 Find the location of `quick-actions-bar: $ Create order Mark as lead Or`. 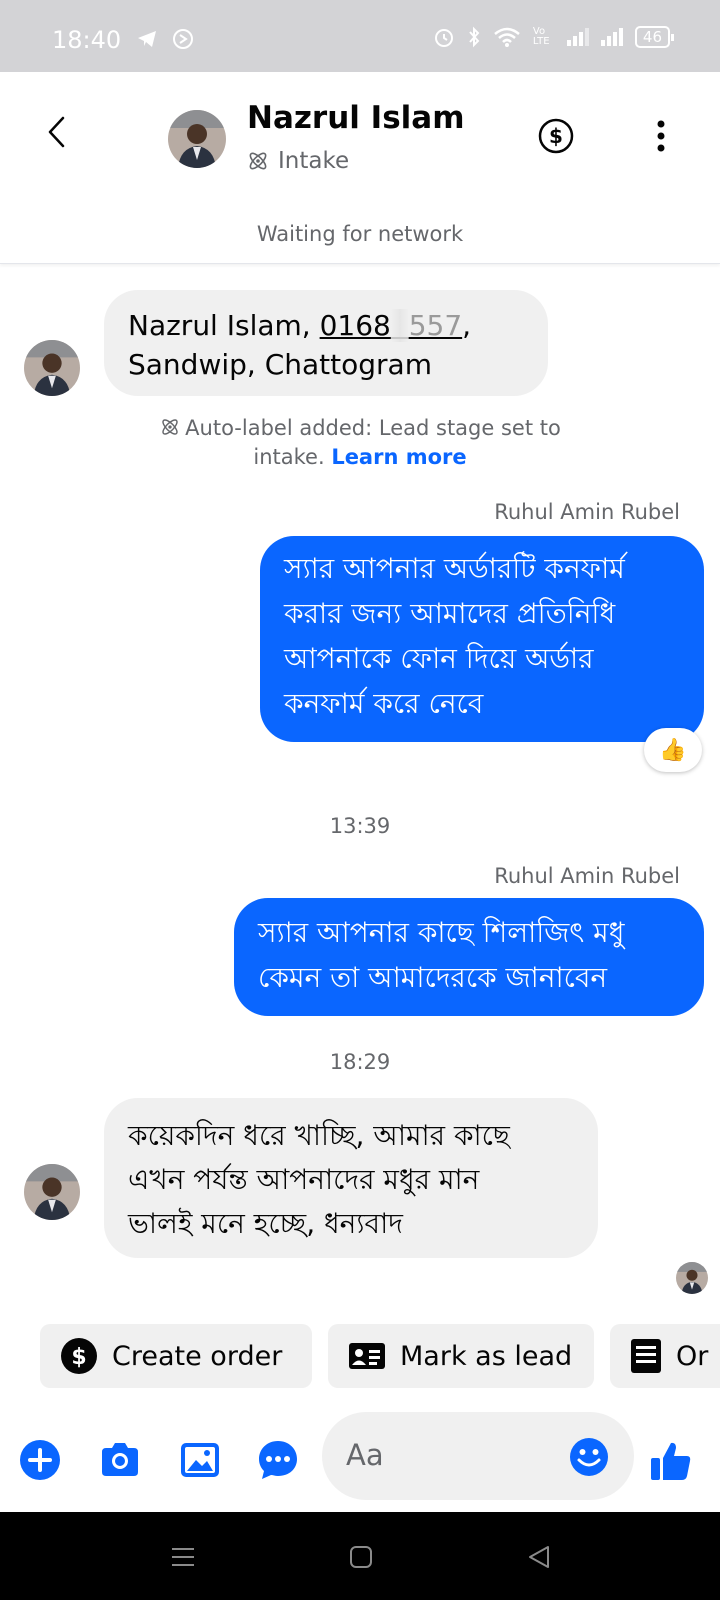

quick-actions-bar: $ Create order Mark as lead Or is located at coordinates (380, 1356).